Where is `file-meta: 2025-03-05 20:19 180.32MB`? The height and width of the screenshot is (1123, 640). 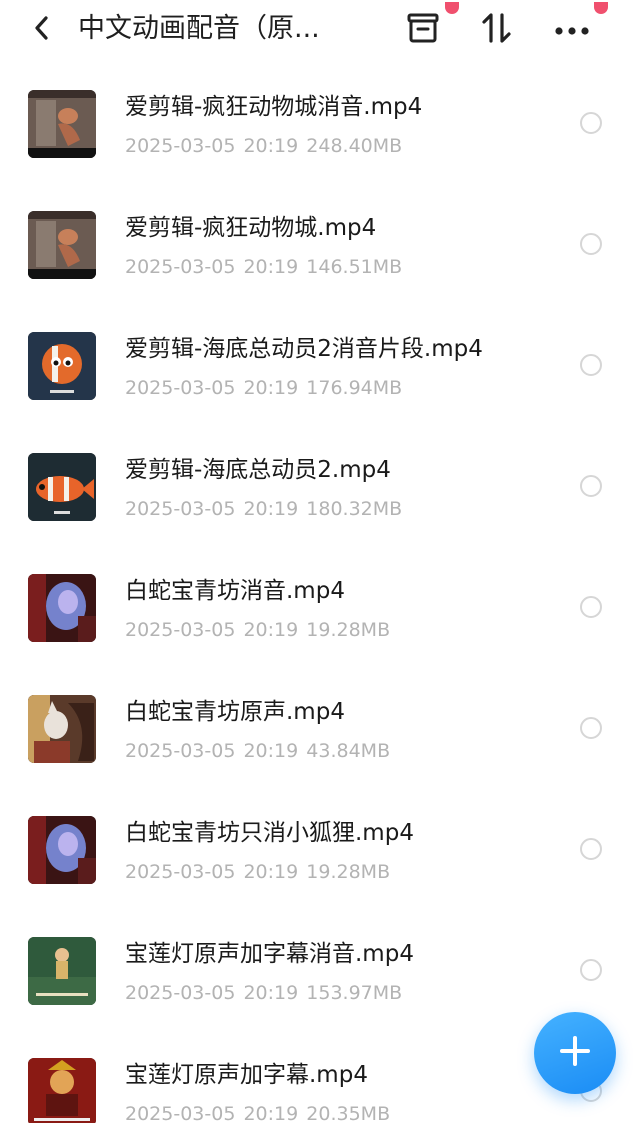
file-meta: 2025-03-05 20:19 180.32MB is located at coordinates (263, 509).